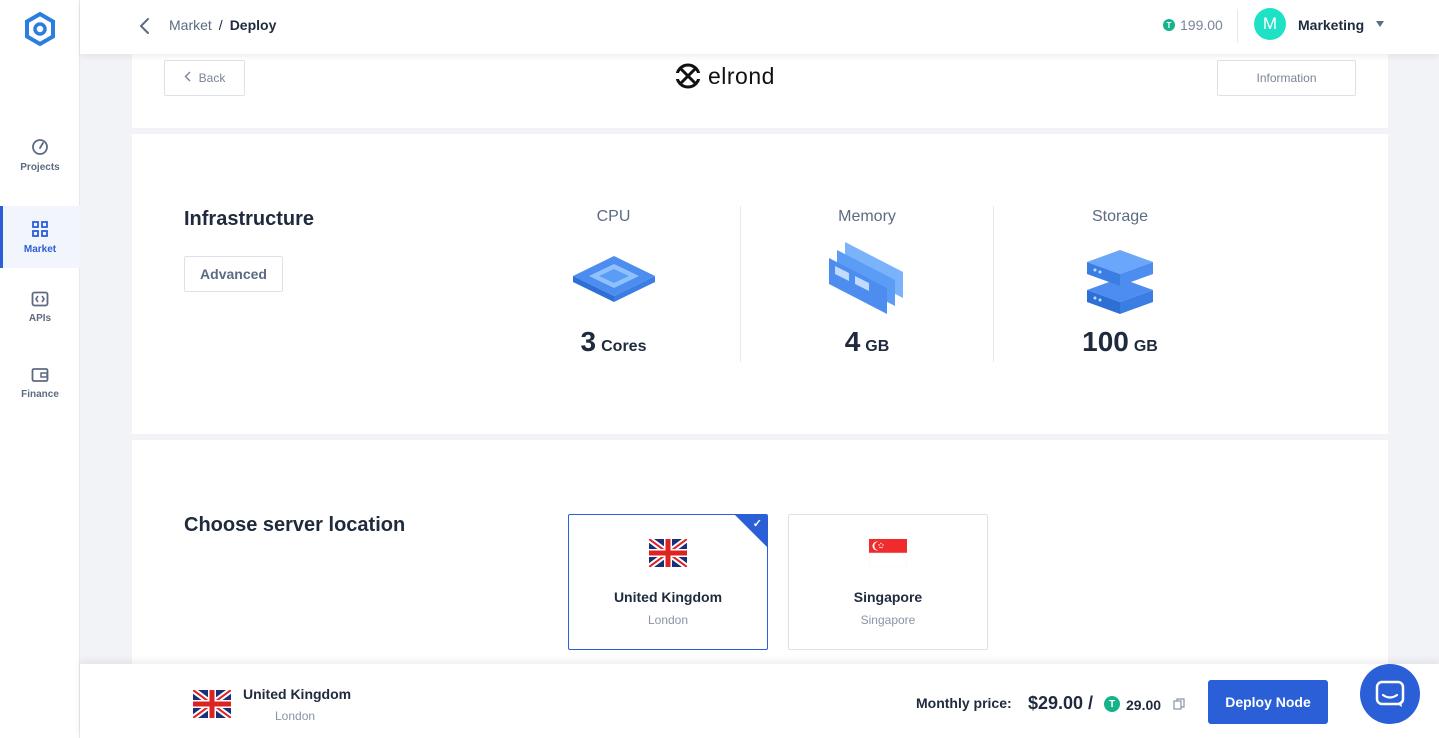 This screenshot has height=738, width=1439. I want to click on avatar: M, so click(1270, 24).